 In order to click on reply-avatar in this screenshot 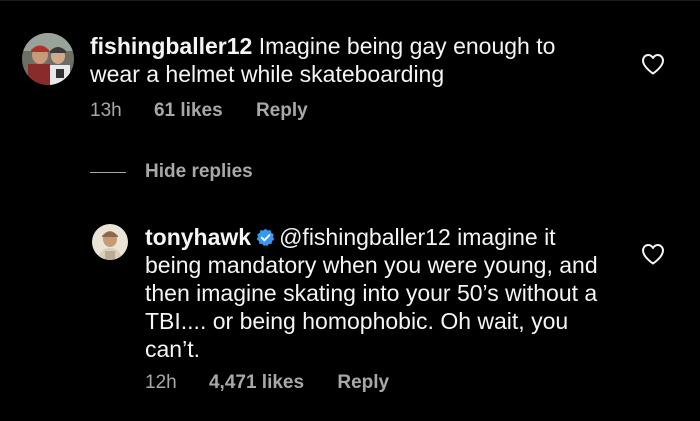, I will do `click(110, 242)`.